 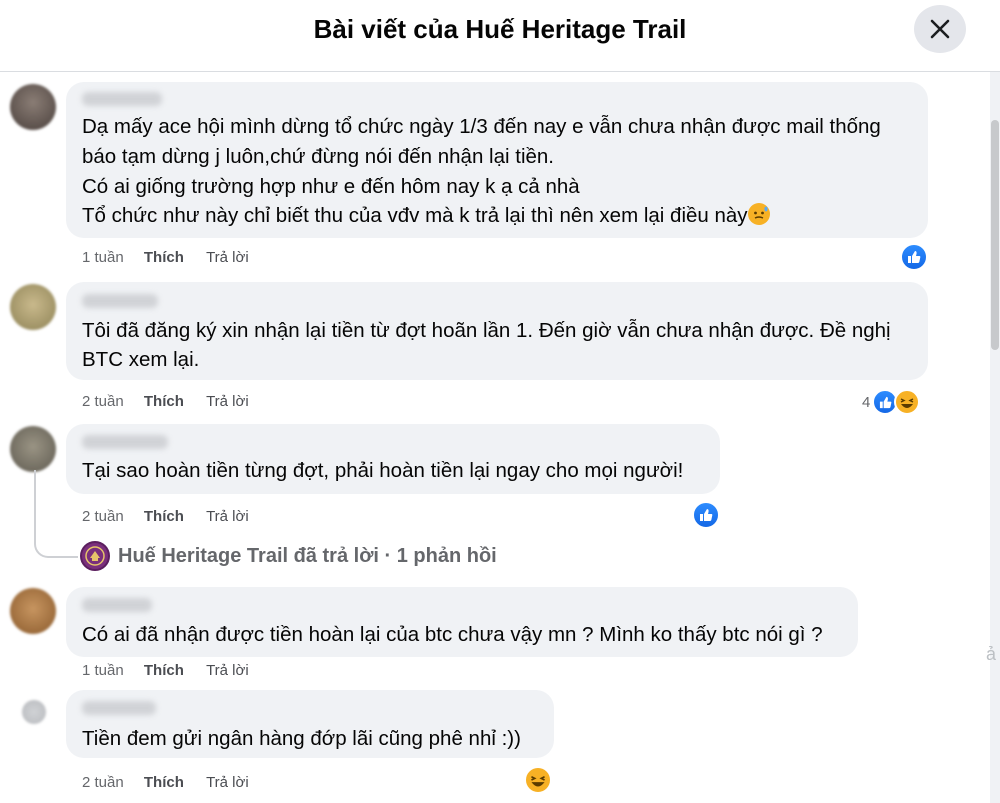 I want to click on dialog-header: Bài viết của Huế Heritage Trail, so click(x=500, y=36).